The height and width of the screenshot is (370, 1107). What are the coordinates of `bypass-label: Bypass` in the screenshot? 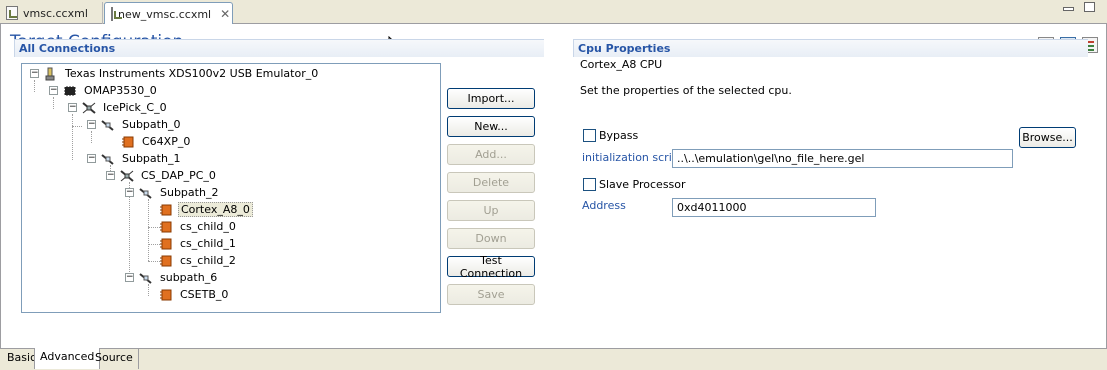 It's located at (619, 135).